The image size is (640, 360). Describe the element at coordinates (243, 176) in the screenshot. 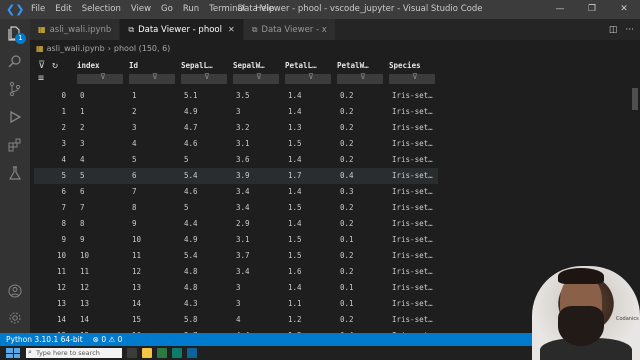

I see `table-cell: 3.9` at that location.